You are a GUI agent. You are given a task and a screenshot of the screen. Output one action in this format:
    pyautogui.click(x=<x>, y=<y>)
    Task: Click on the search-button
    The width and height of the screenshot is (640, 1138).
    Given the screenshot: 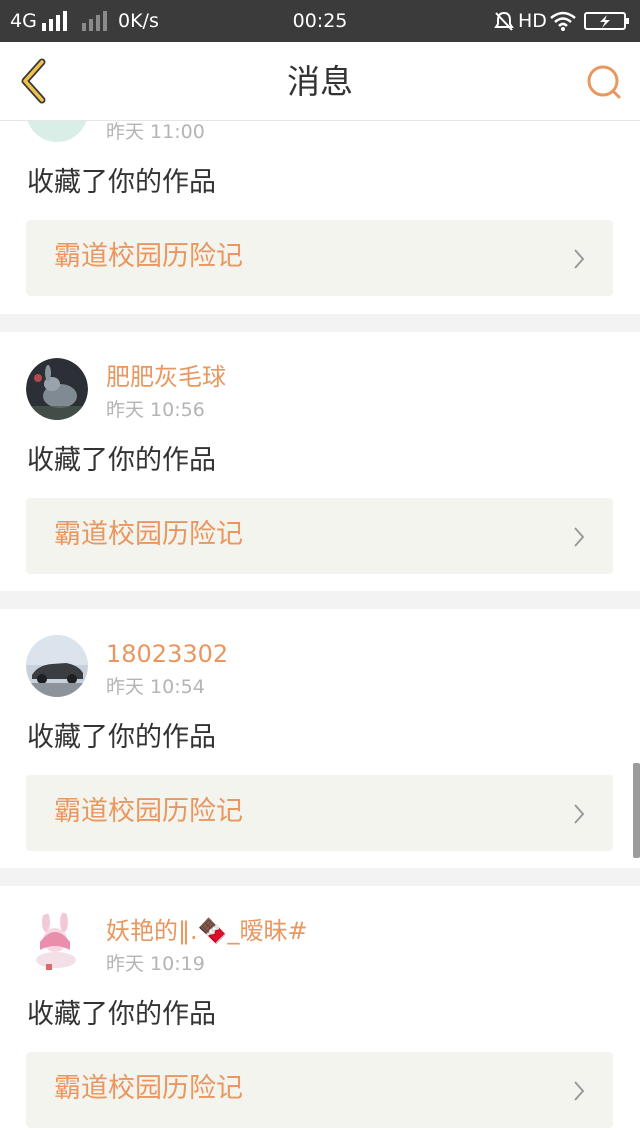 What is the action you would take?
    pyautogui.click(x=604, y=82)
    